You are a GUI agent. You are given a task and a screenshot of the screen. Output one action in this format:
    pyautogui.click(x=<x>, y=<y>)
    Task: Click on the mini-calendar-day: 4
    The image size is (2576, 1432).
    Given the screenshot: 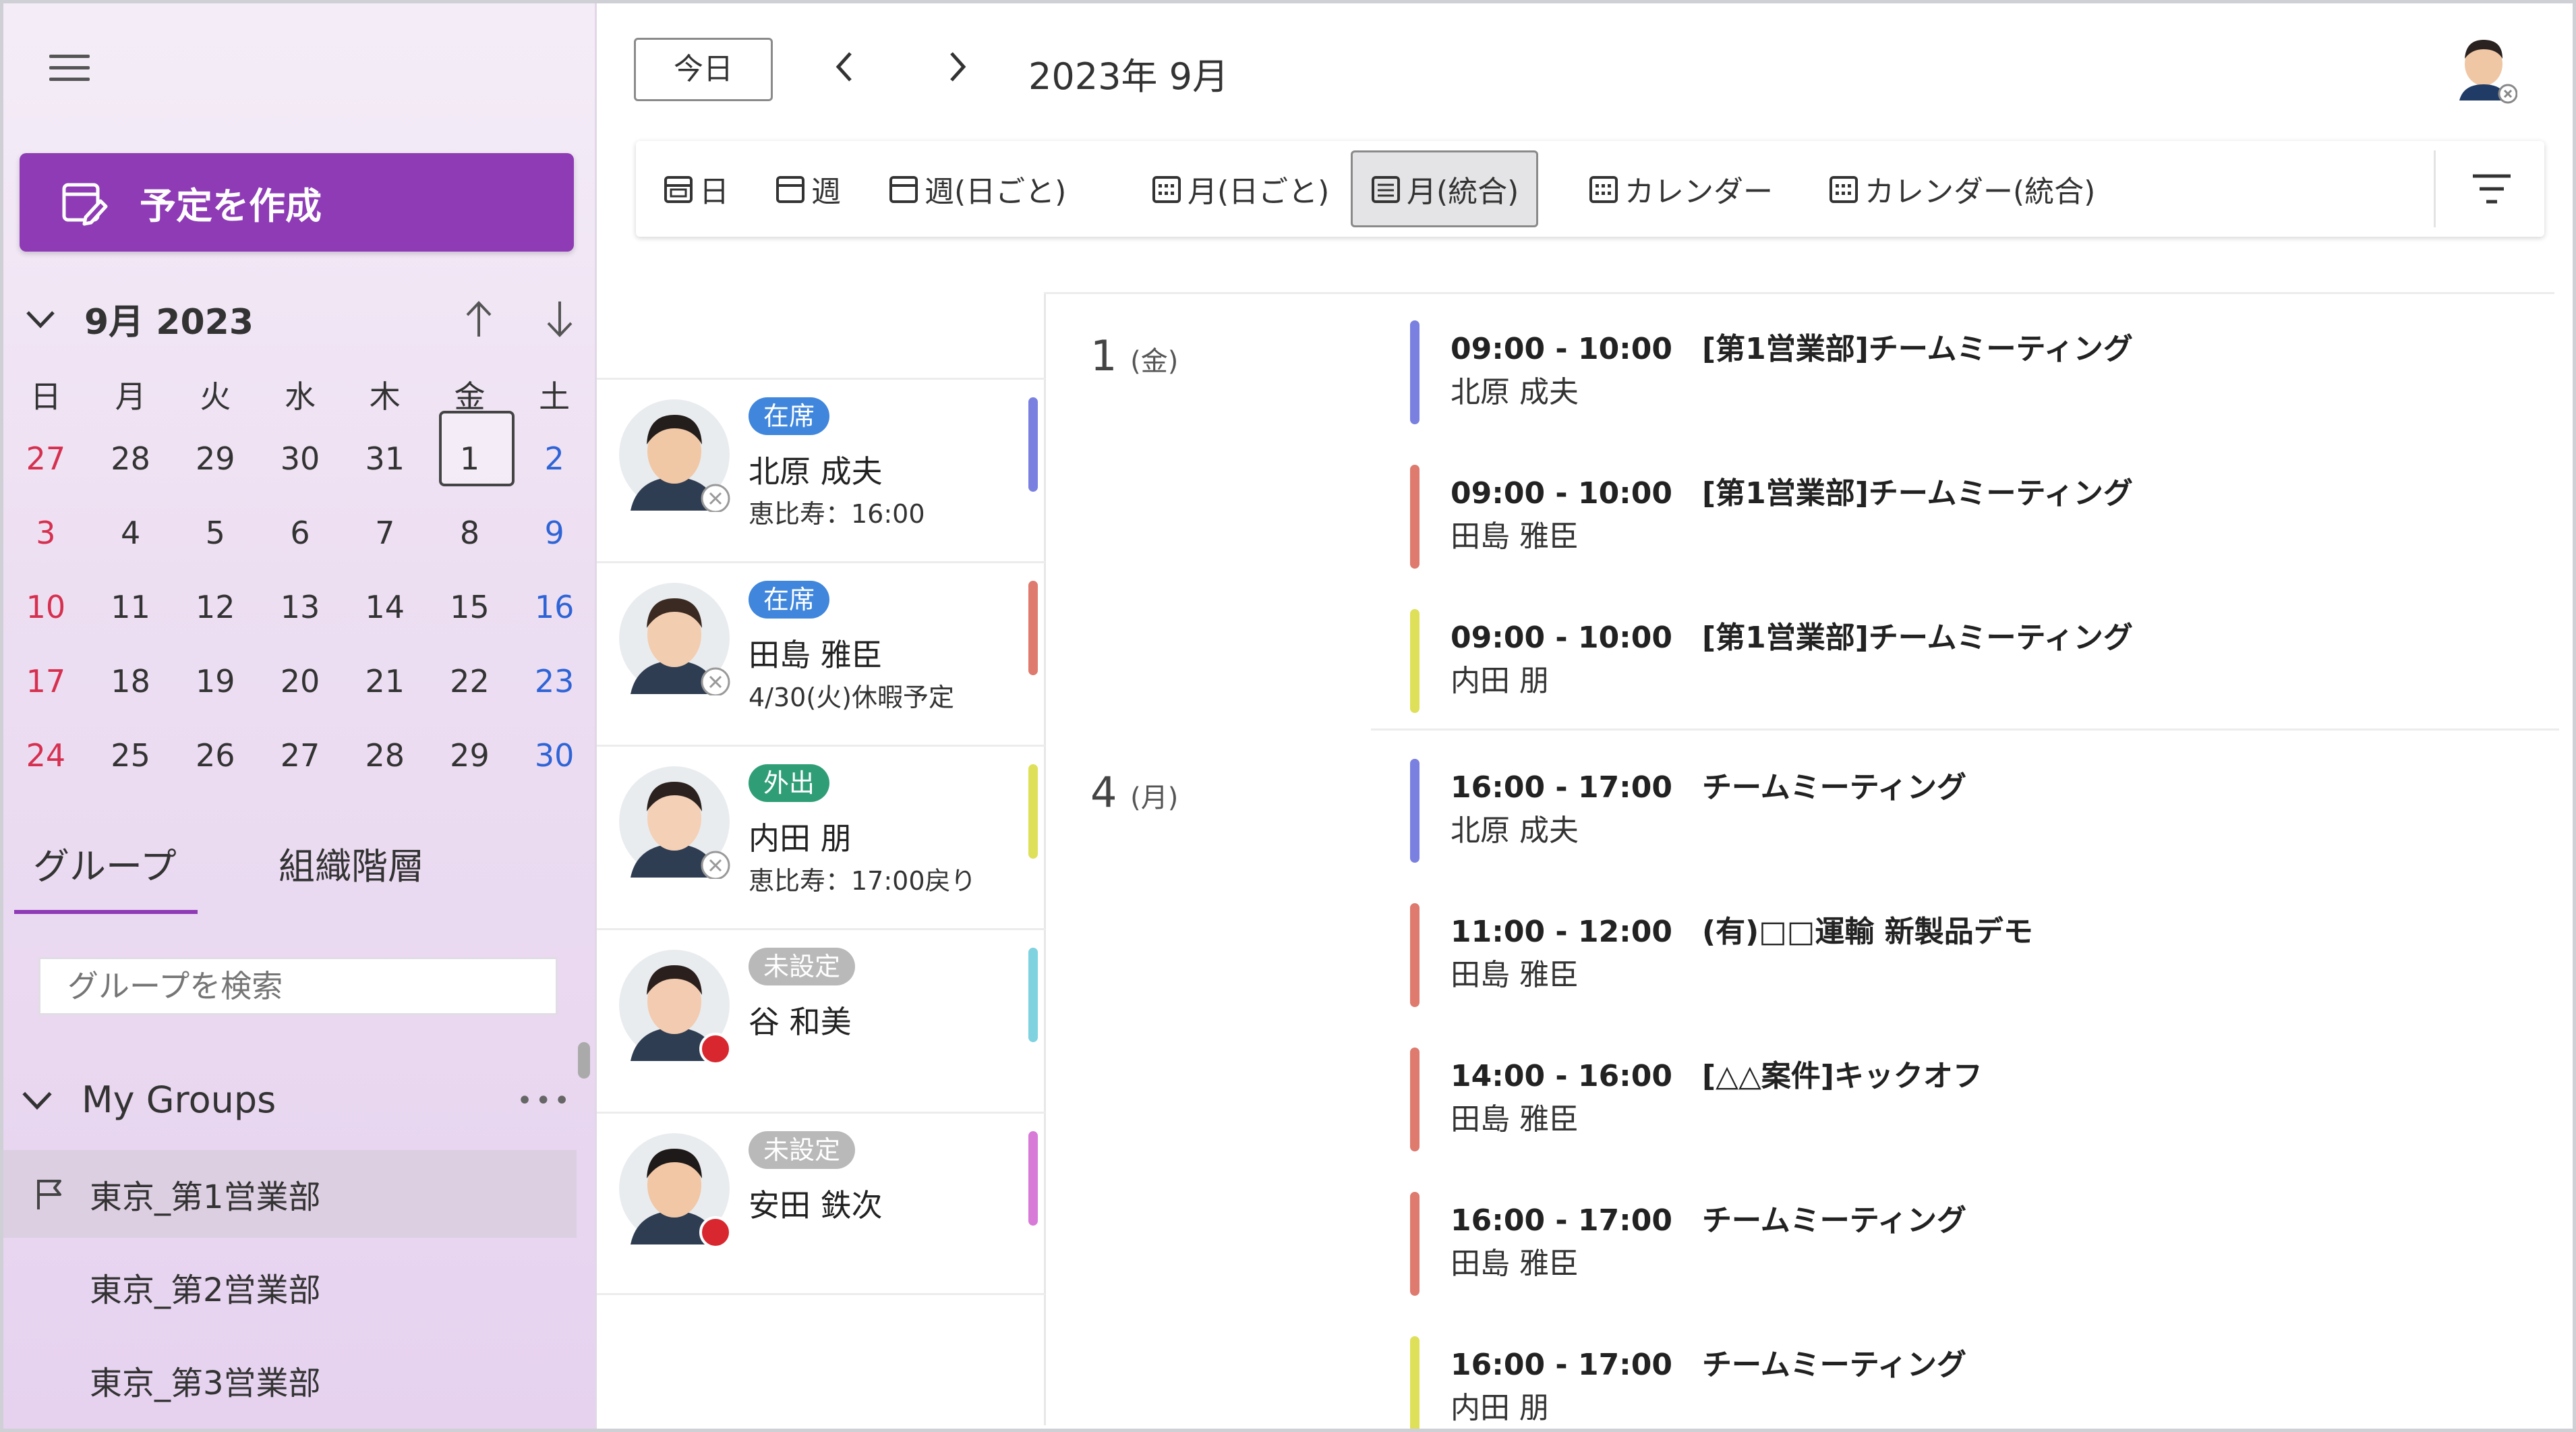 What is the action you would take?
    pyautogui.click(x=130, y=533)
    